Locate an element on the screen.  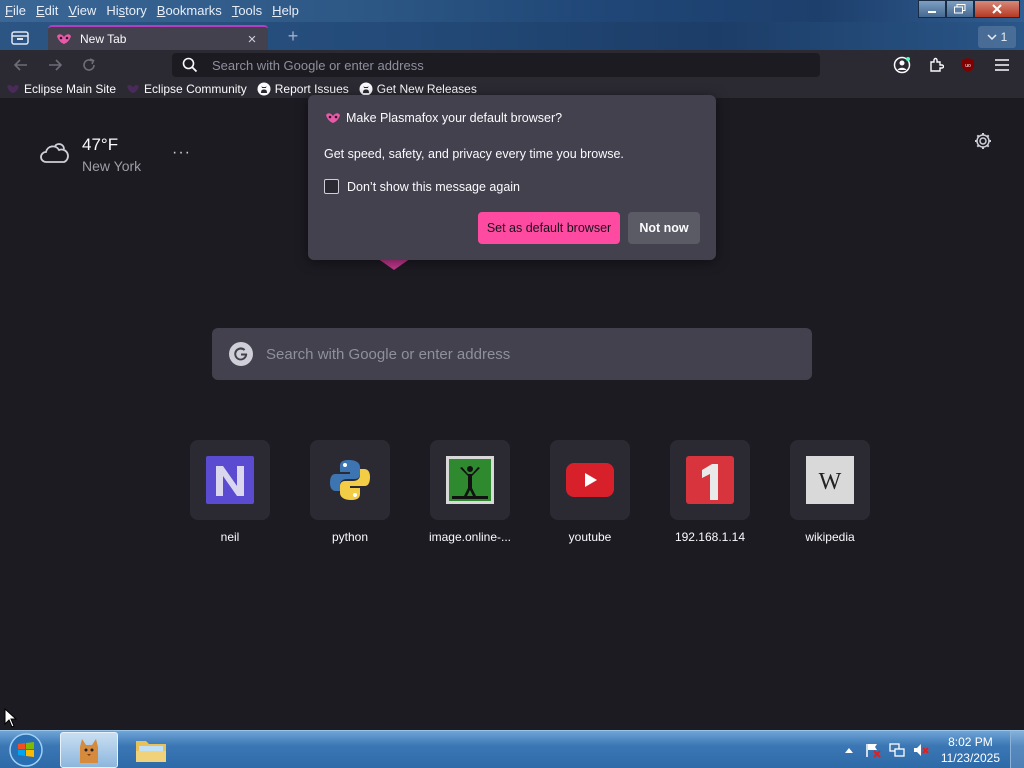
network-icon is located at coordinates (897, 750).